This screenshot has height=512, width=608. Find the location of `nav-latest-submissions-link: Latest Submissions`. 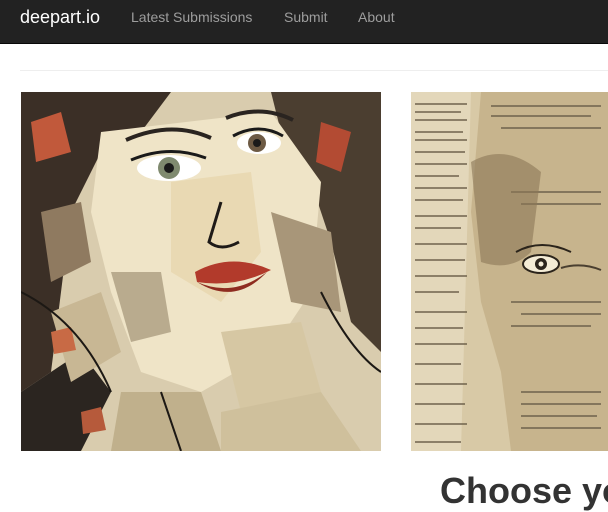

nav-latest-submissions-link: Latest Submissions is located at coordinates (191, 17).